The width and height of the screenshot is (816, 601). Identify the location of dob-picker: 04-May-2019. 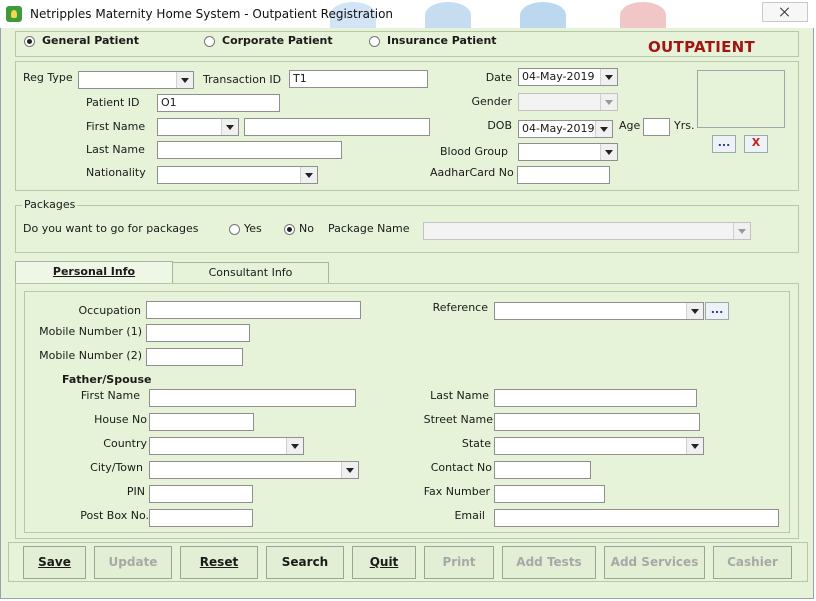
(565, 129).